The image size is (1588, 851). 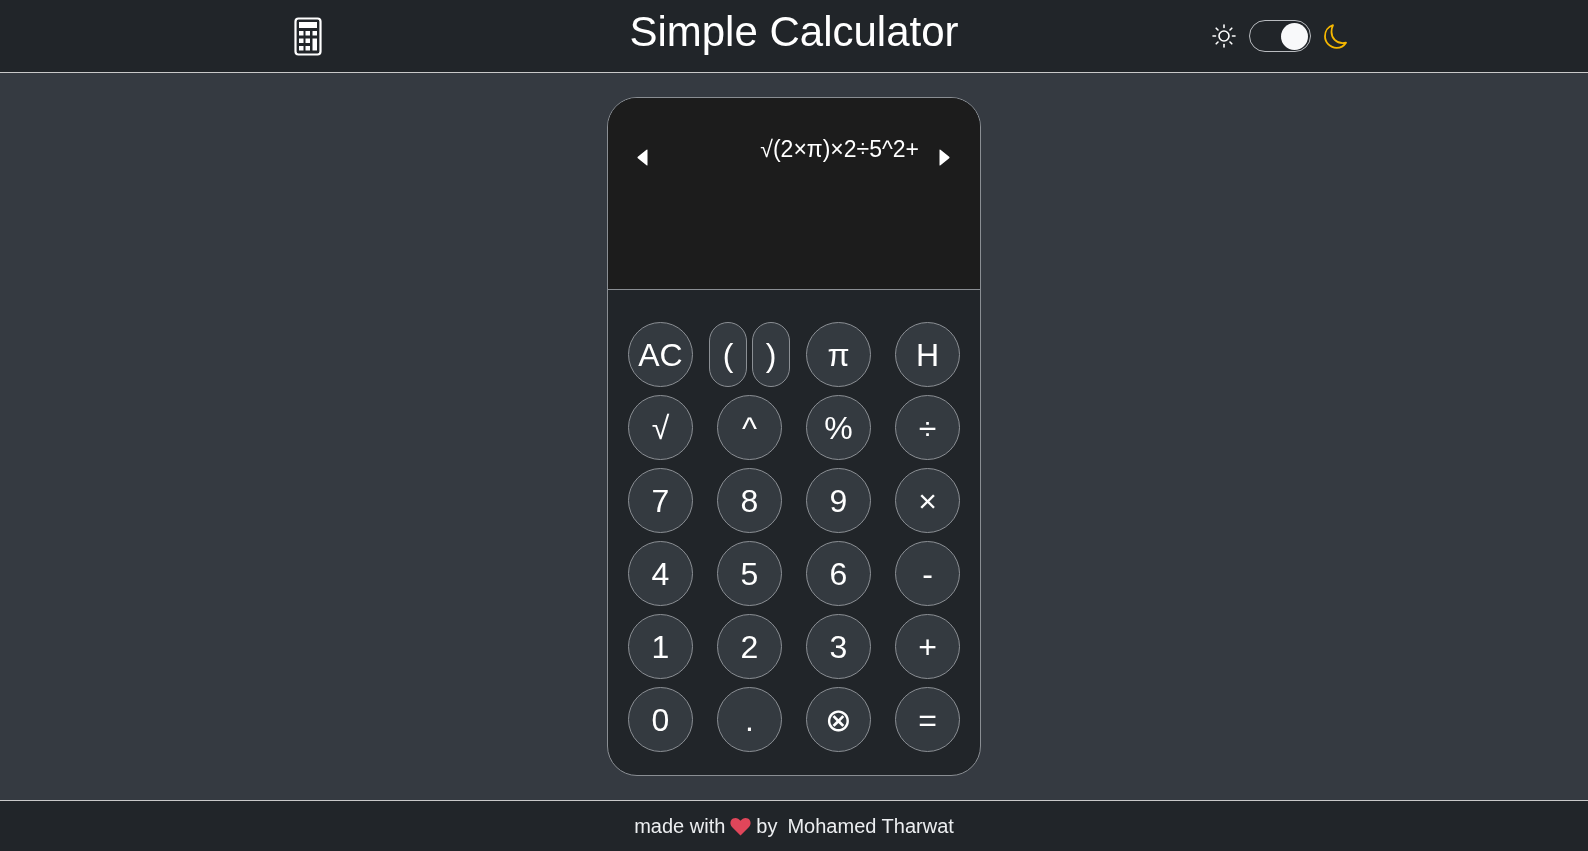 I want to click on calculator-key: 2, so click(x=749, y=646).